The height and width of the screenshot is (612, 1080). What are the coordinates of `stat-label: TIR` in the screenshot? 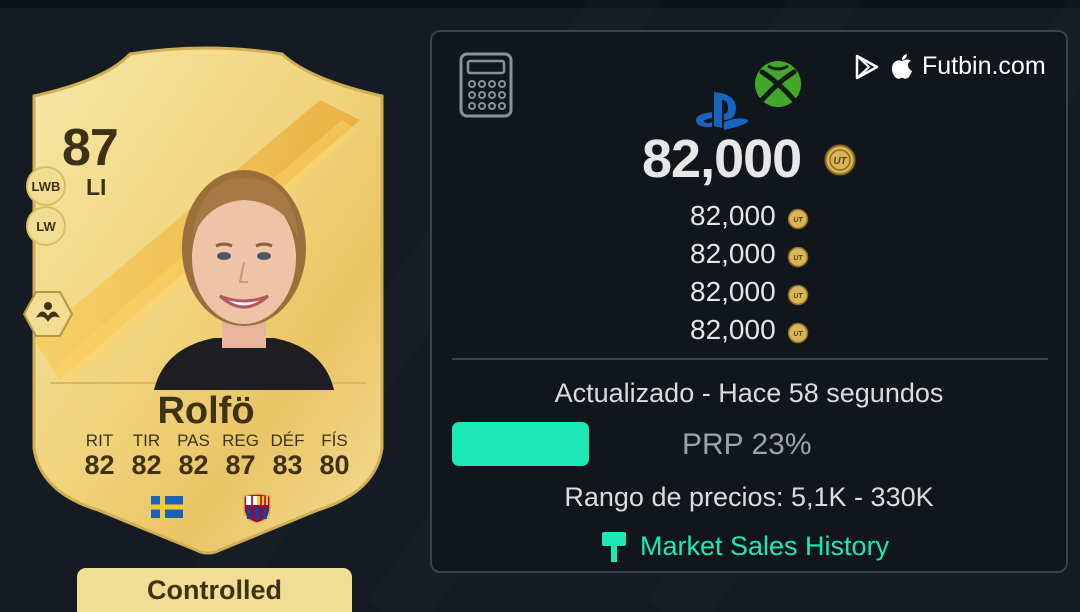 It's located at (146, 440).